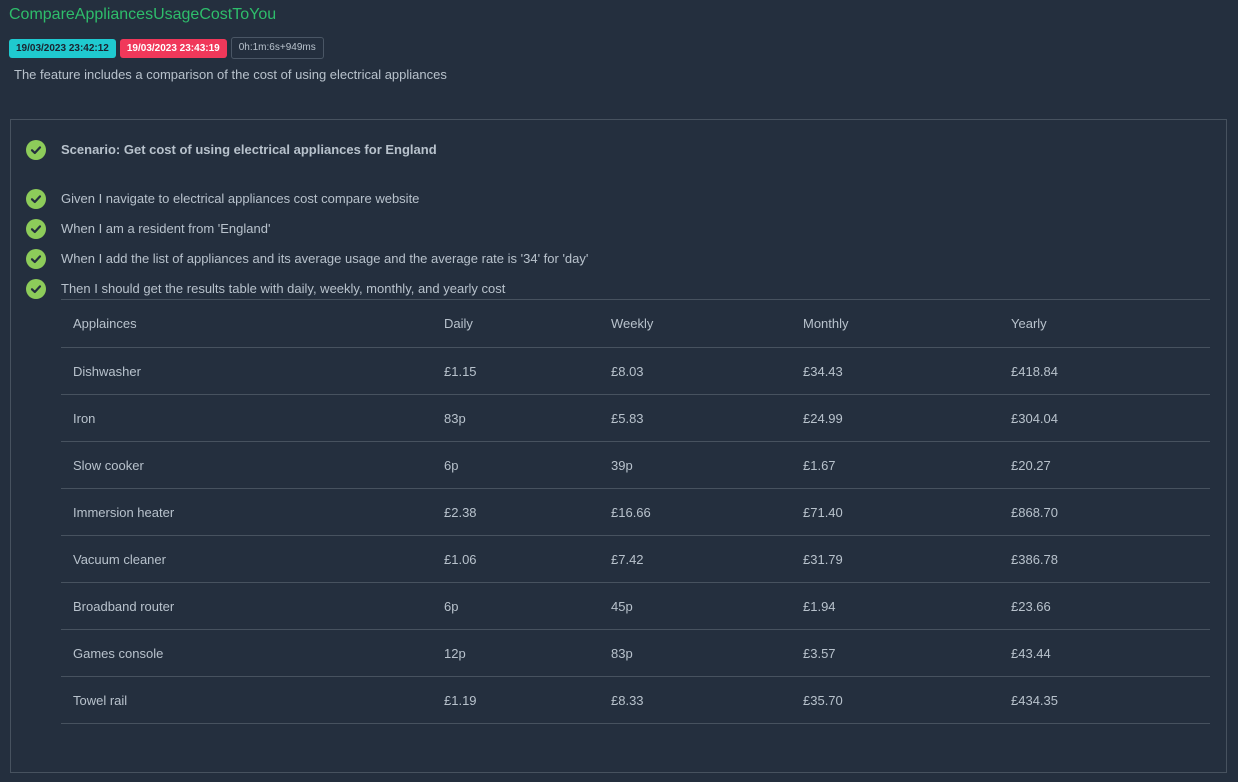  Describe the element at coordinates (1104, 700) in the screenshot. I see `table-cell: £434.35` at that location.